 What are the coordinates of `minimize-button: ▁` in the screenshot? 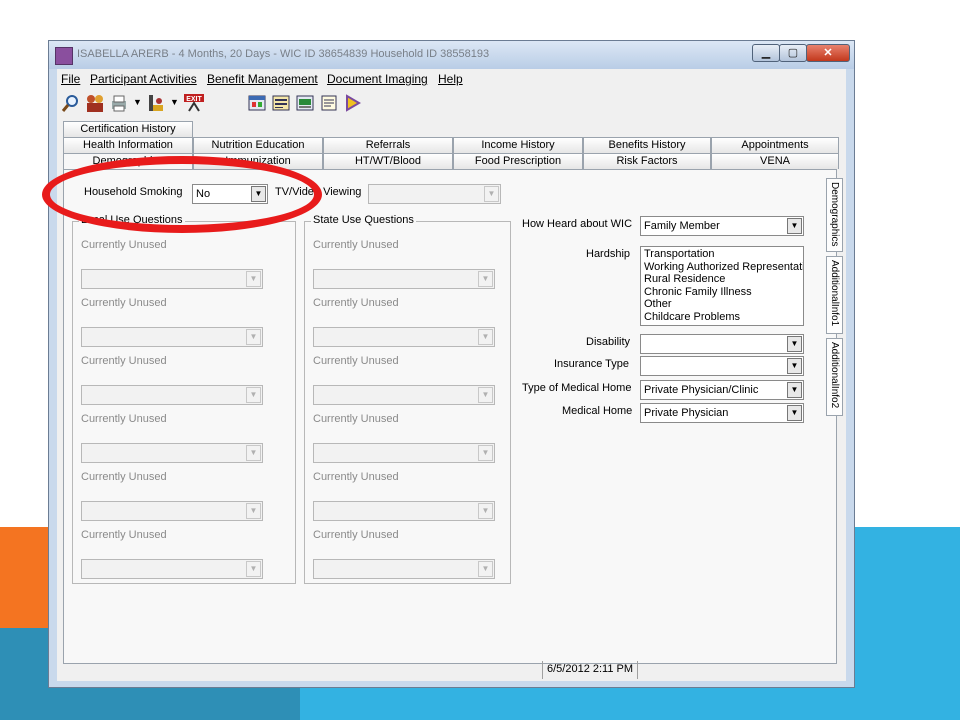 It's located at (766, 53).